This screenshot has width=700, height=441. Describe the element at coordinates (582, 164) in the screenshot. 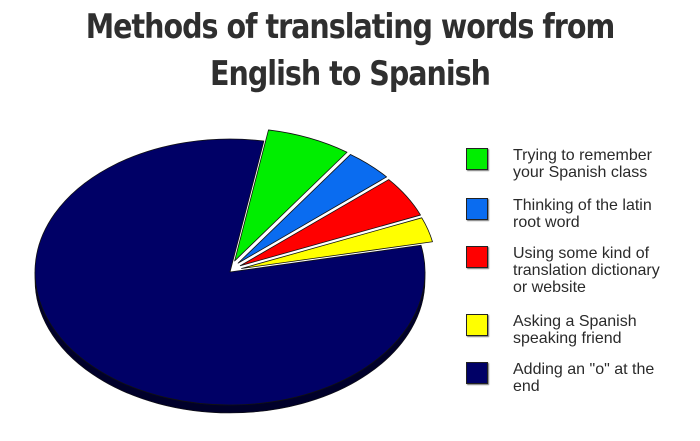

I see `legend-label-remember-class: Trying to remember your Spanish class` at that location.